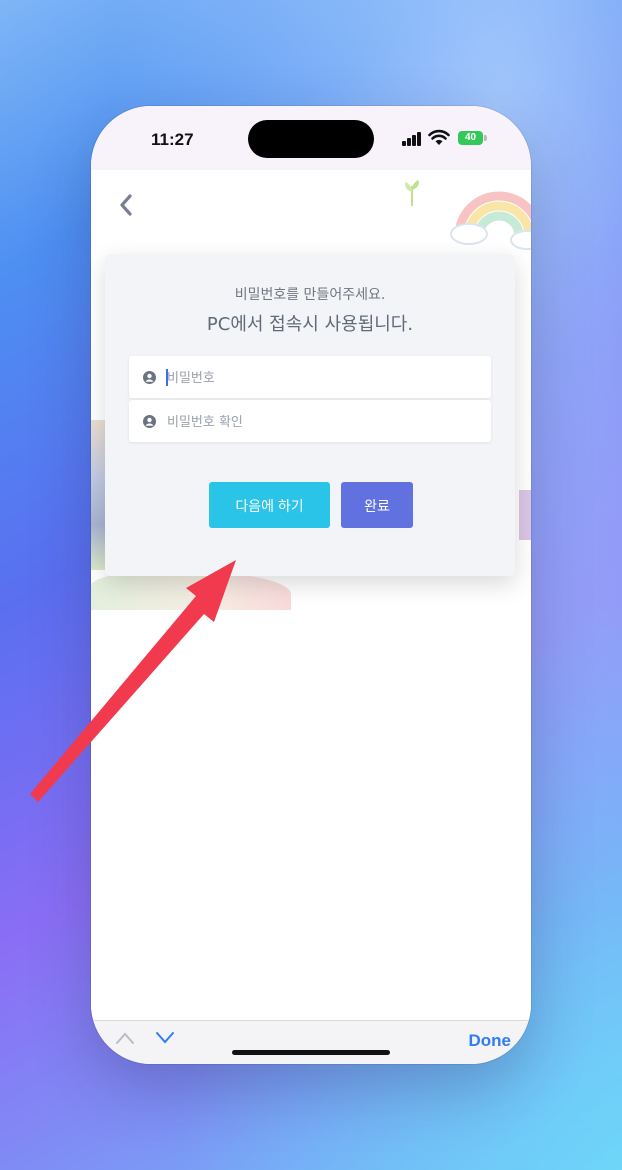  What do you see at coordinates (165, 1038) in the screenshot?
I see `chevron-down-icon` at bounding box center [165, 1038].